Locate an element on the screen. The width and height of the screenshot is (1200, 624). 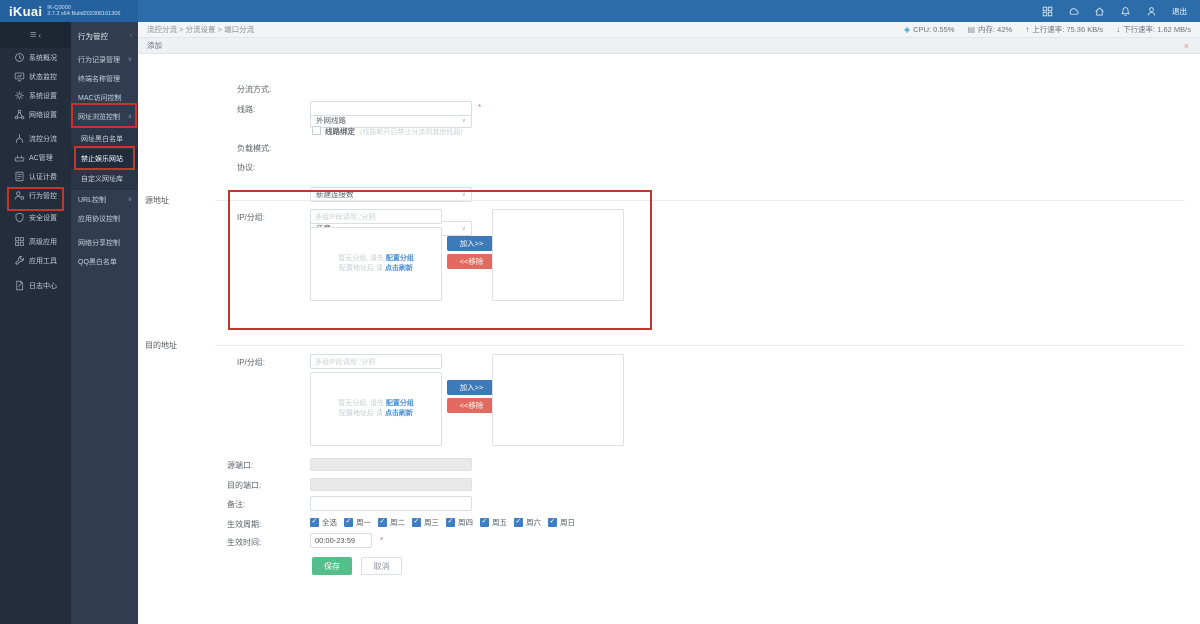
destination-ip-group-label: IP/分组: is located at coordinates (251, 362).